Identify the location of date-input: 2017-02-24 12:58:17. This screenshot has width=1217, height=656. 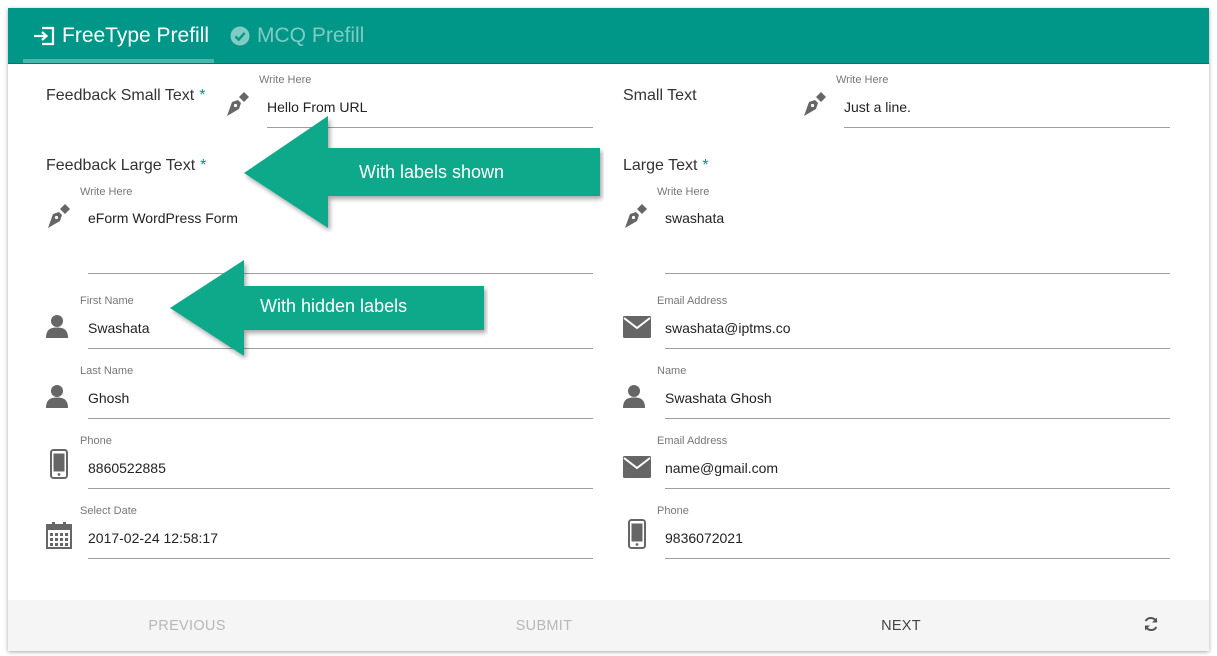
(153, 538).